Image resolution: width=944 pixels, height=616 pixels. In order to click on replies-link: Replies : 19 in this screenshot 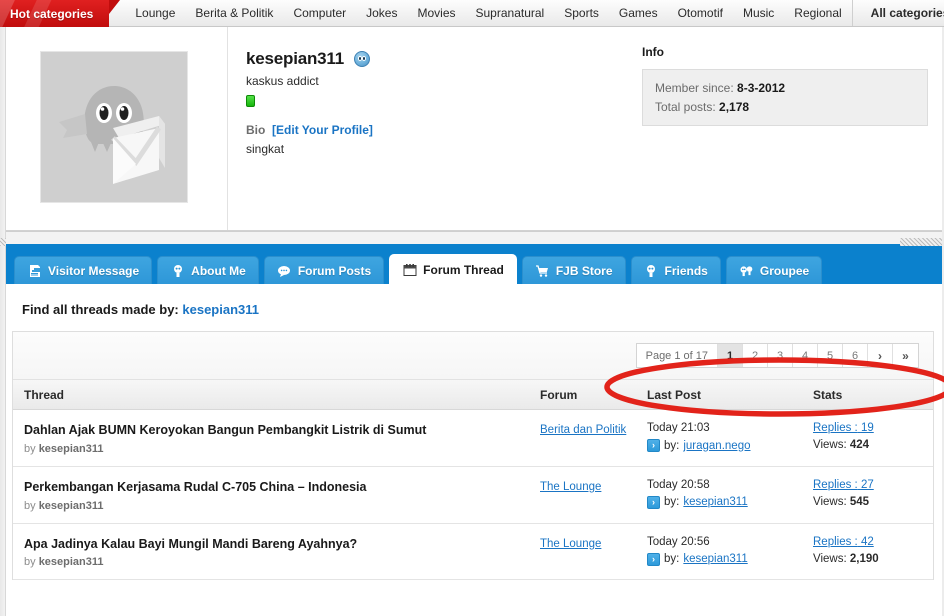, I will do `click(843, 428)`.